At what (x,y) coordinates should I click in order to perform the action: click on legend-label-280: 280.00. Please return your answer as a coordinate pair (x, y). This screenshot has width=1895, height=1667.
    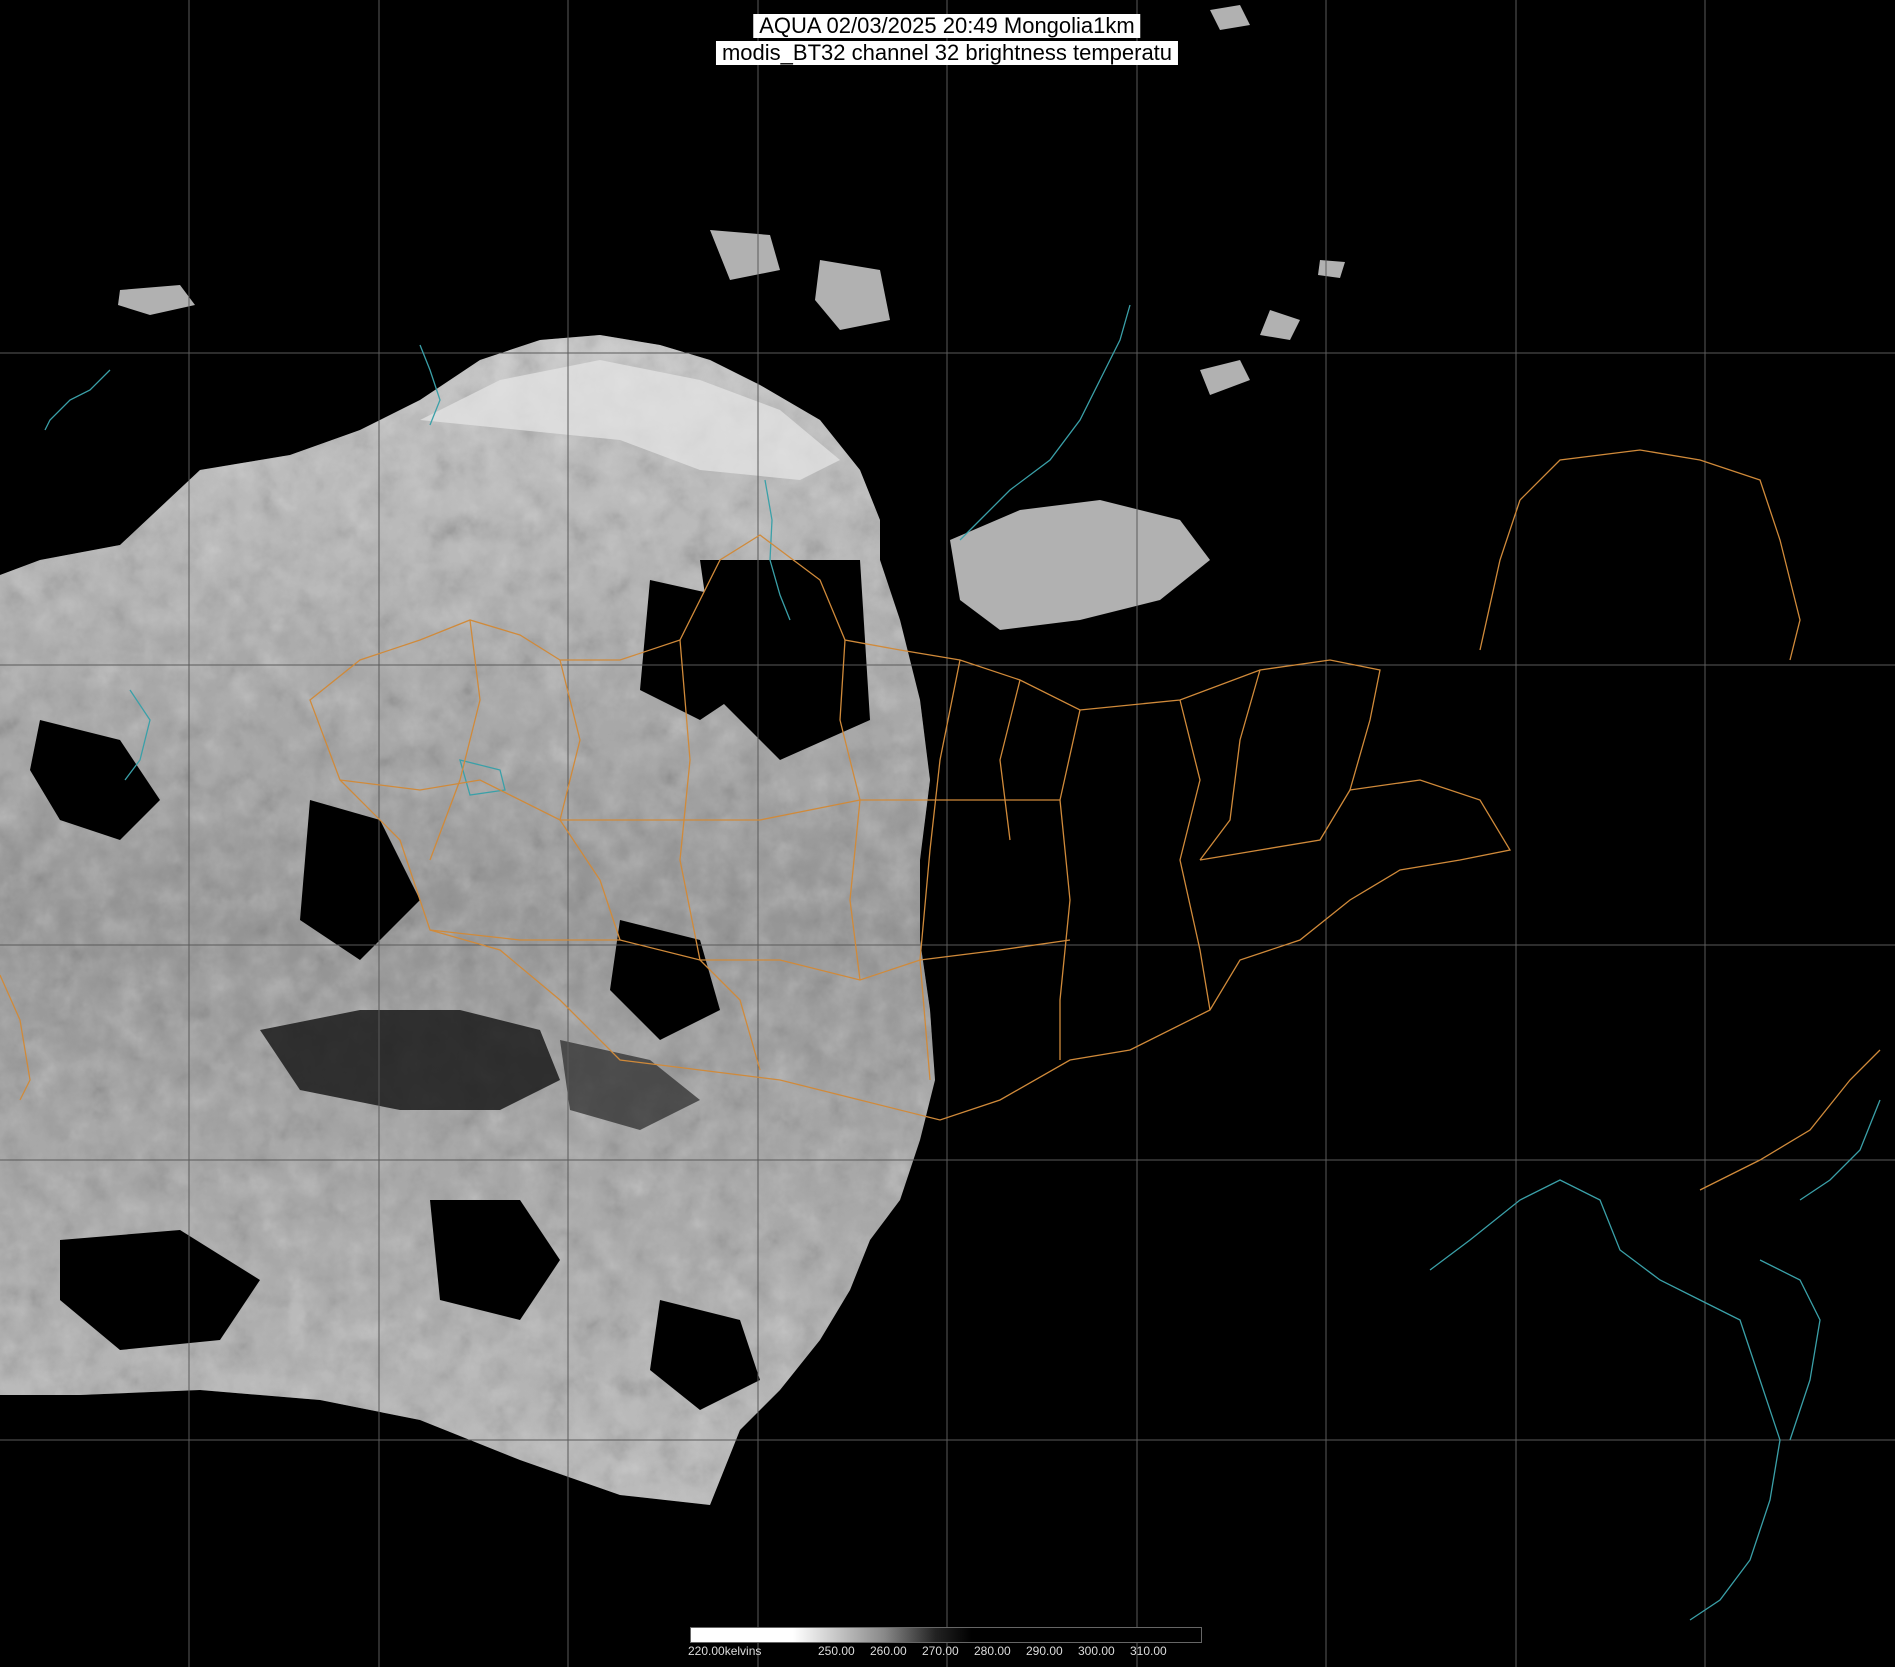
    Looking at the image, I should click on (992, 1651).